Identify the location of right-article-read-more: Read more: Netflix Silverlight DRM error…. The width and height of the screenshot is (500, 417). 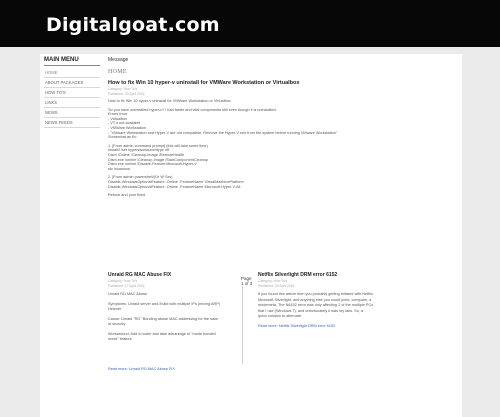
(322, 327).